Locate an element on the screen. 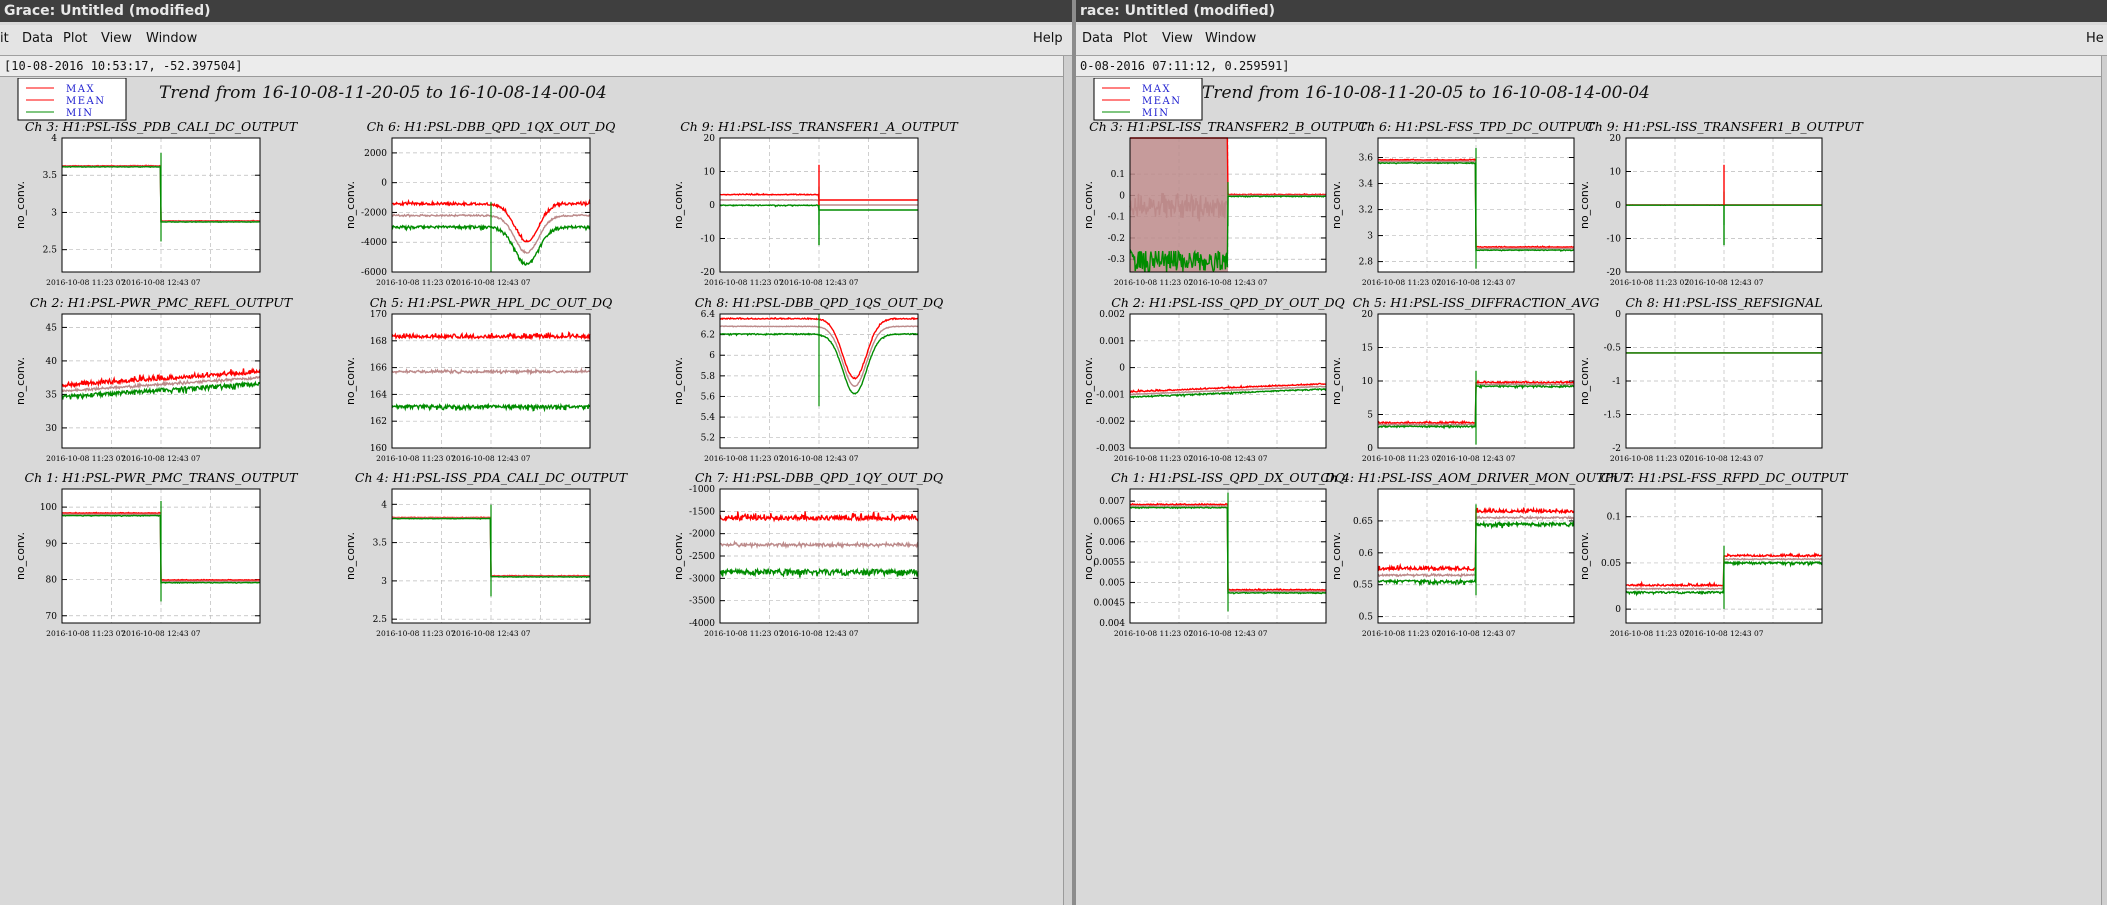 The width and height of the screenshot is (2107, 905). menu-help: He is located at coordinates (2095, 38).